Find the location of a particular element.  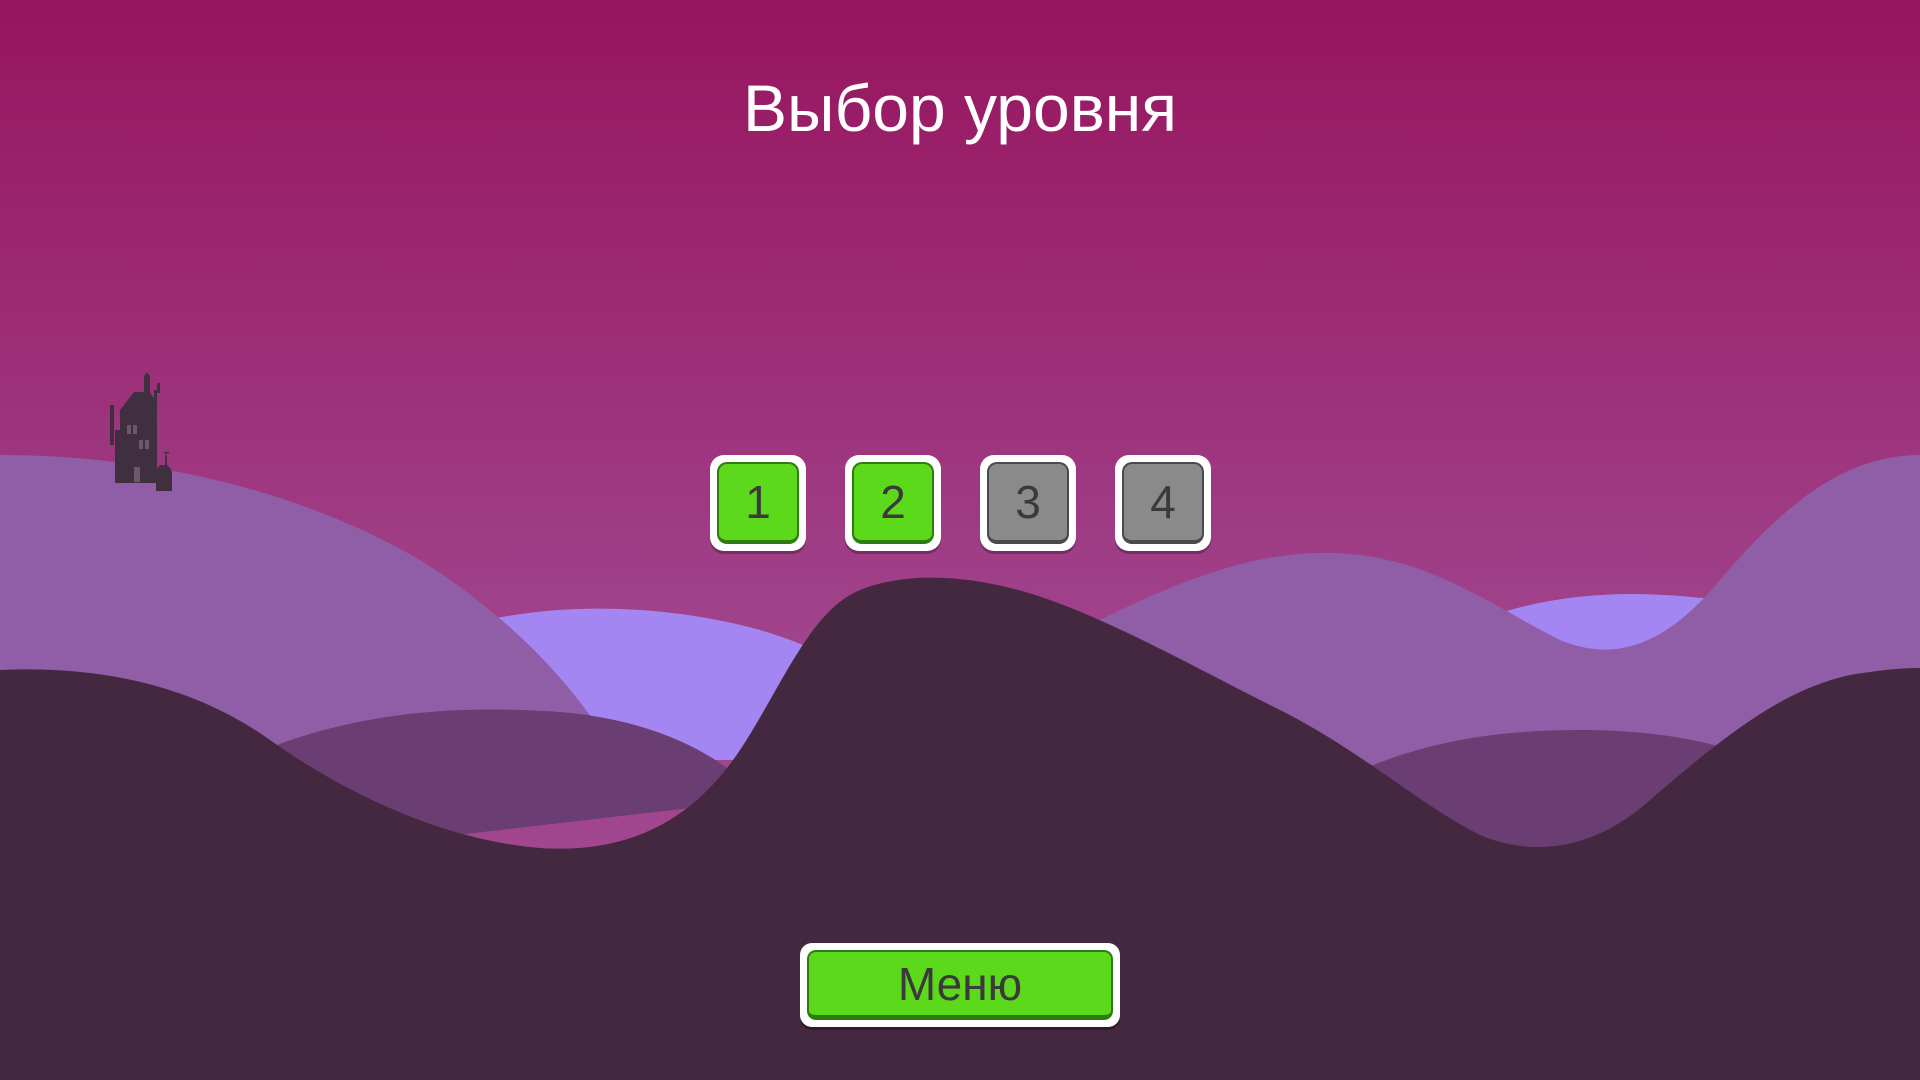

menu-button: Меню is located at coordinates (960, 985).